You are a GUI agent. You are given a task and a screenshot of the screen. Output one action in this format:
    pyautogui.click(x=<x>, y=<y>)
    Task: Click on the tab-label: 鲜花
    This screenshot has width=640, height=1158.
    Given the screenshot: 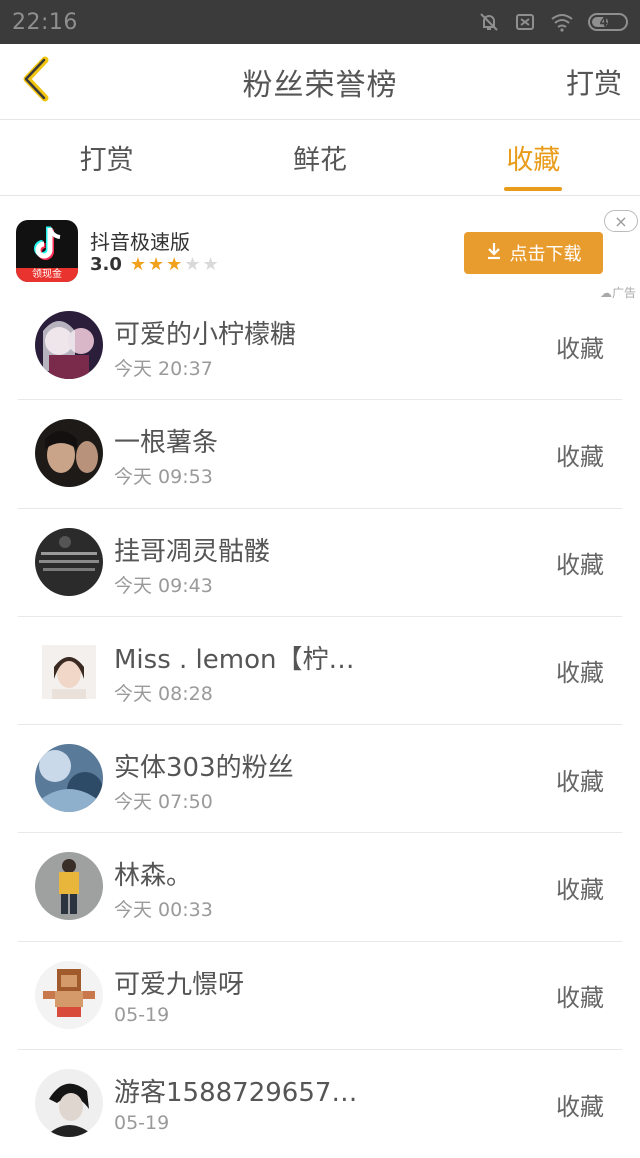 What is the action you would take?
    pyautogui.click(x=319, y=160)
    